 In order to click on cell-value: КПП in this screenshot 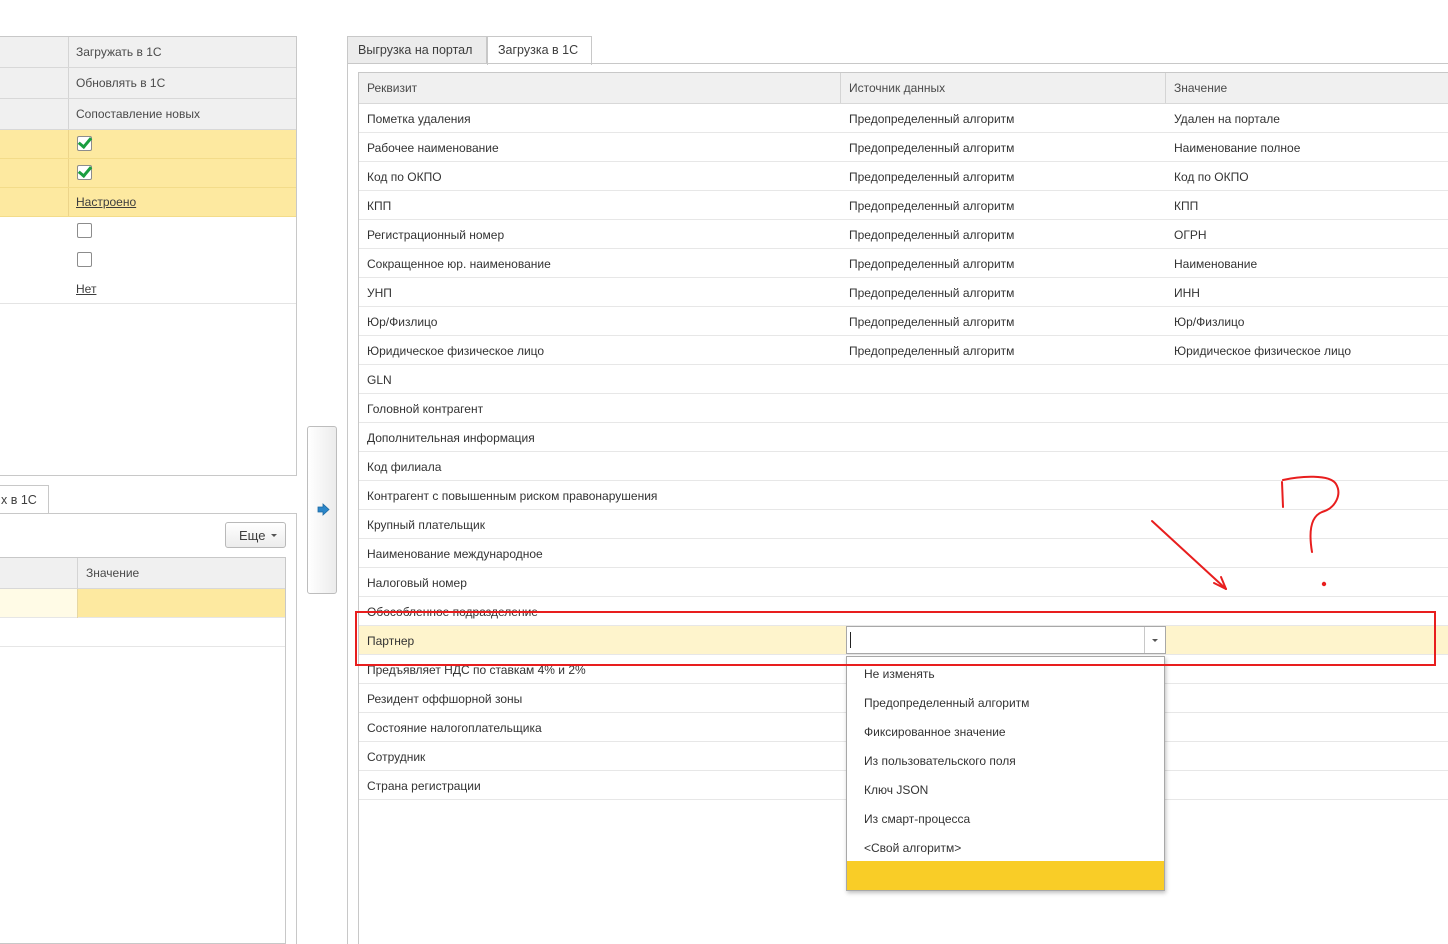, I will do `click(1186, 206)`.